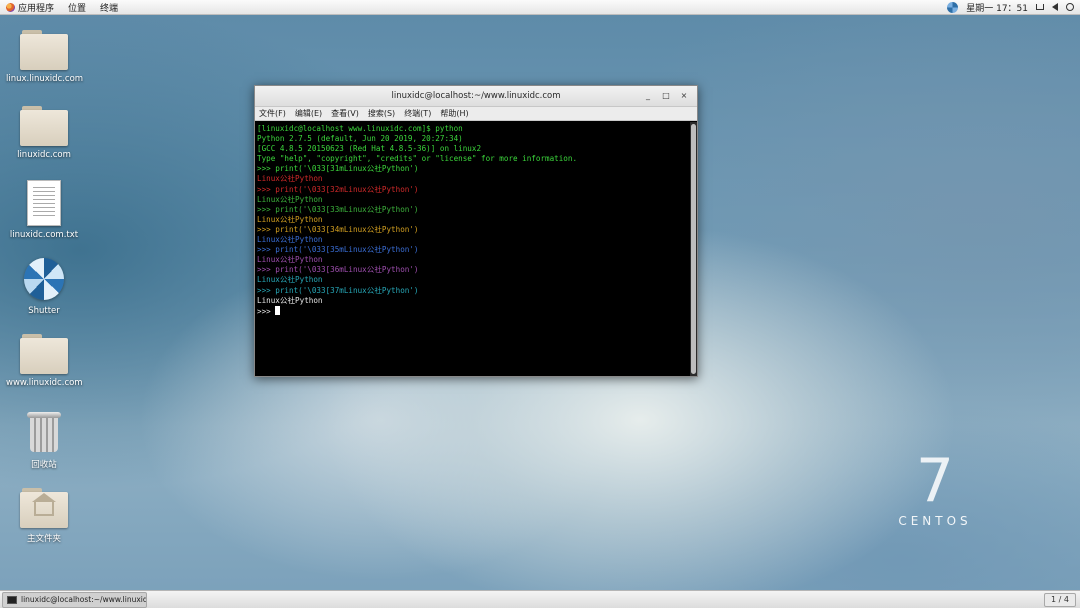 This screenshot has height=608, width=1080. I want to click on places-menu: 位置, so click(77, 7).